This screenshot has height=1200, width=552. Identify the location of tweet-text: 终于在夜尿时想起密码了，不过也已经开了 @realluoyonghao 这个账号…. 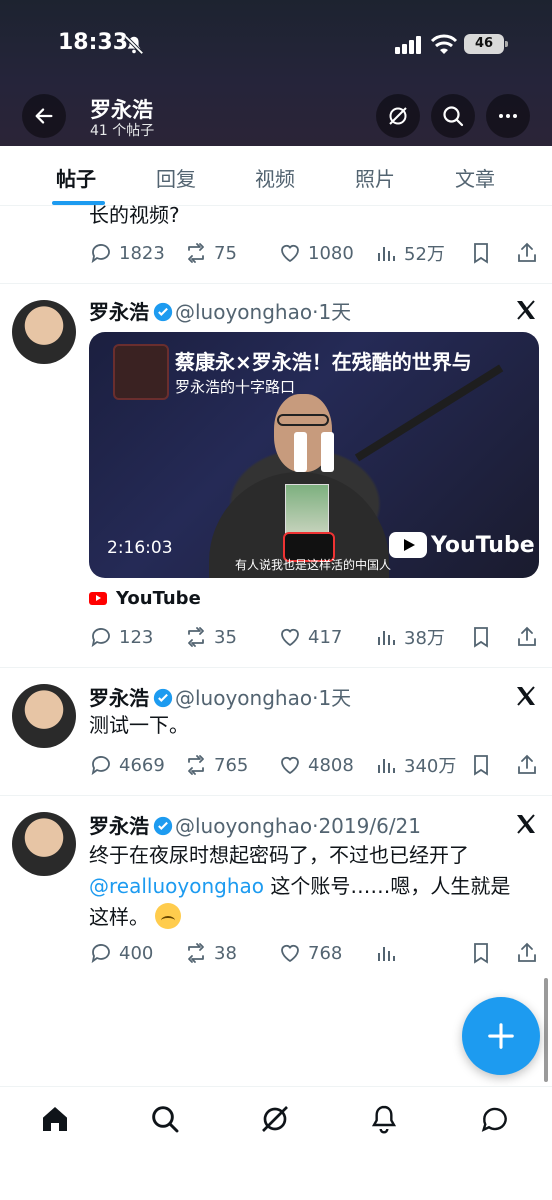
(300, 886).